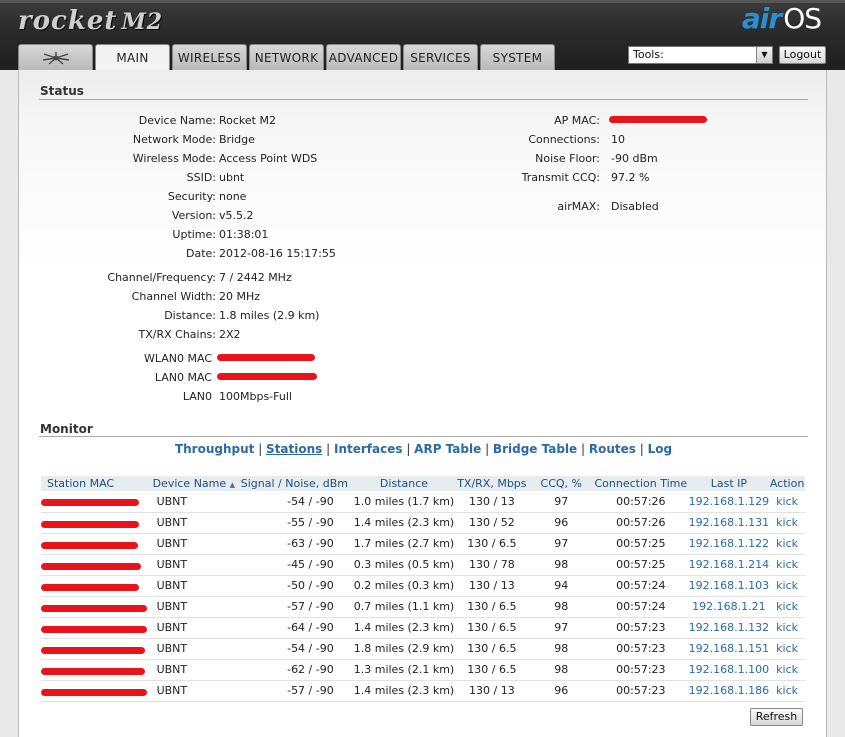  I want to click on last-ip-link: 192.168.1.103, so click(729, 586).